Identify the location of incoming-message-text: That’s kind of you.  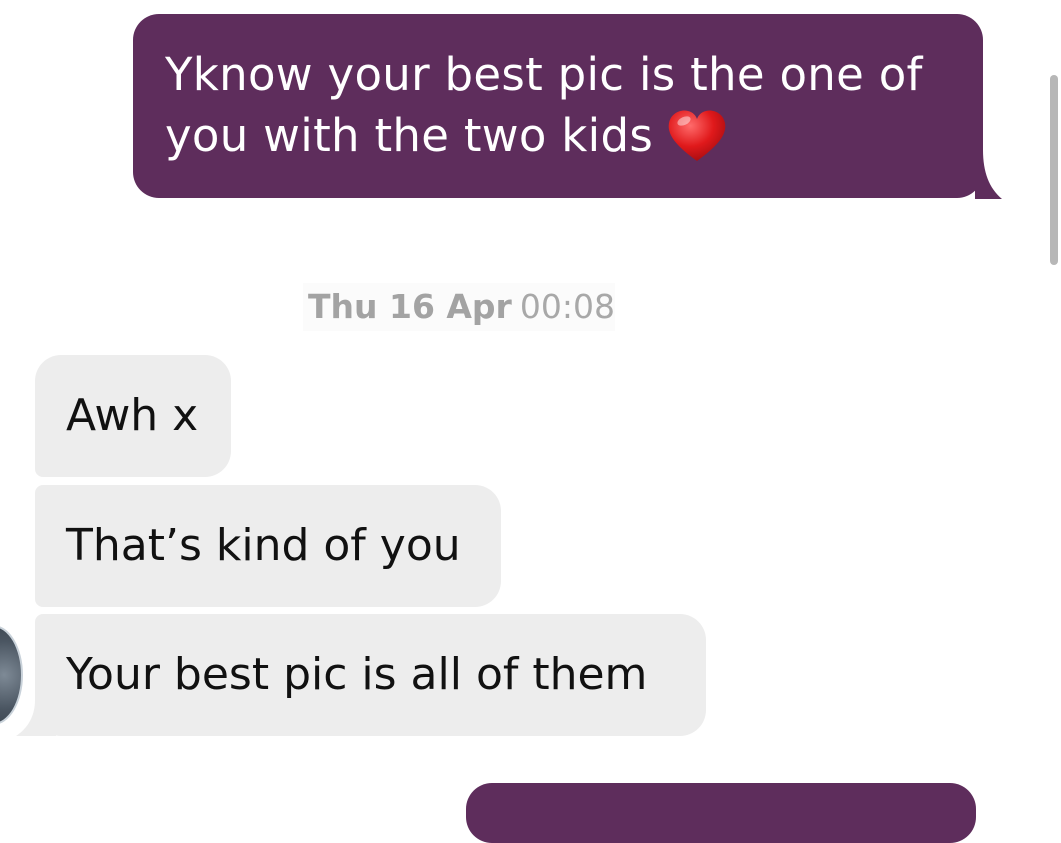
(263, 545).